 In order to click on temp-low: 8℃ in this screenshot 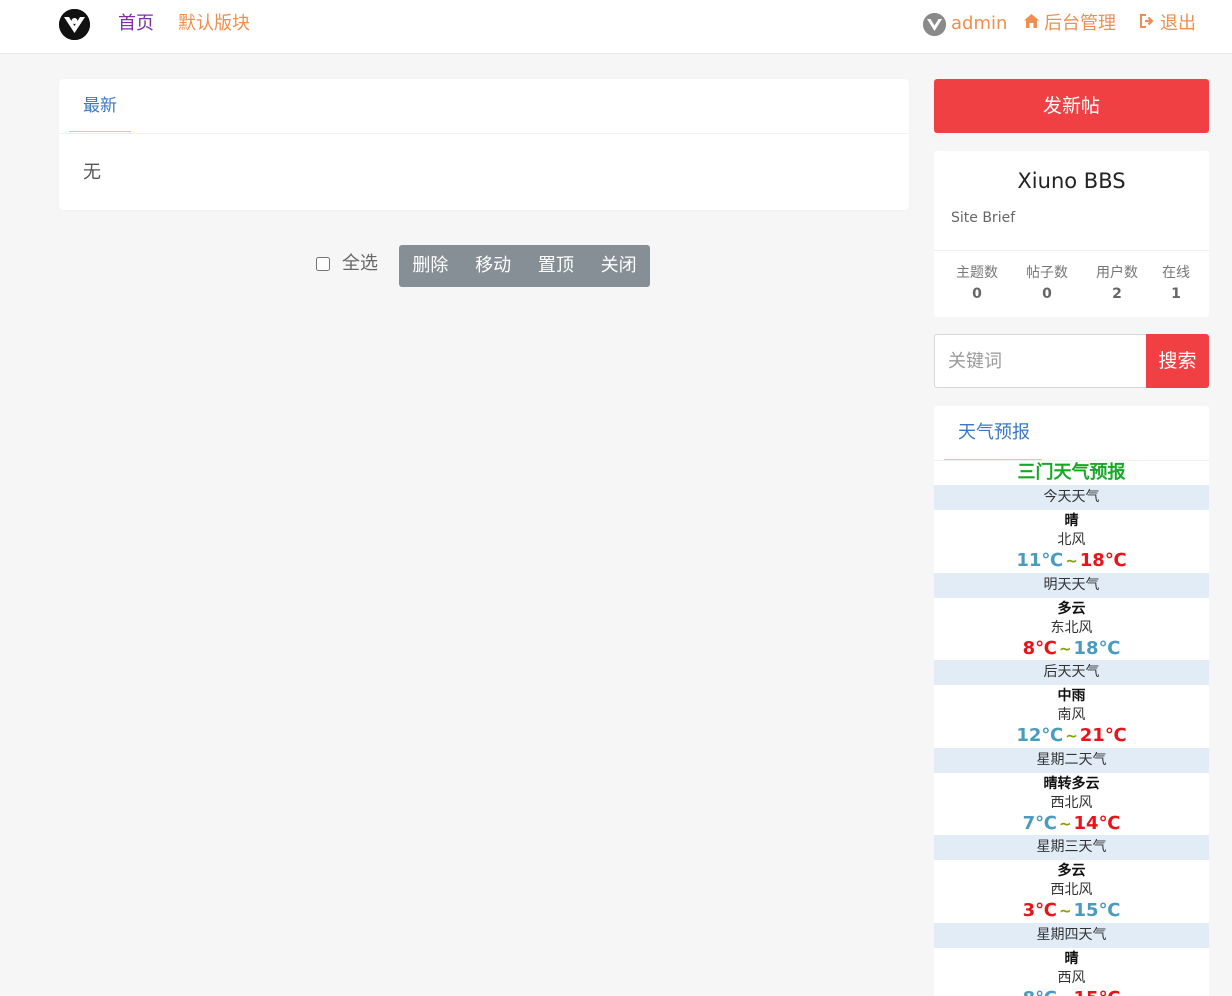, I will do `click(1040, 992)`.